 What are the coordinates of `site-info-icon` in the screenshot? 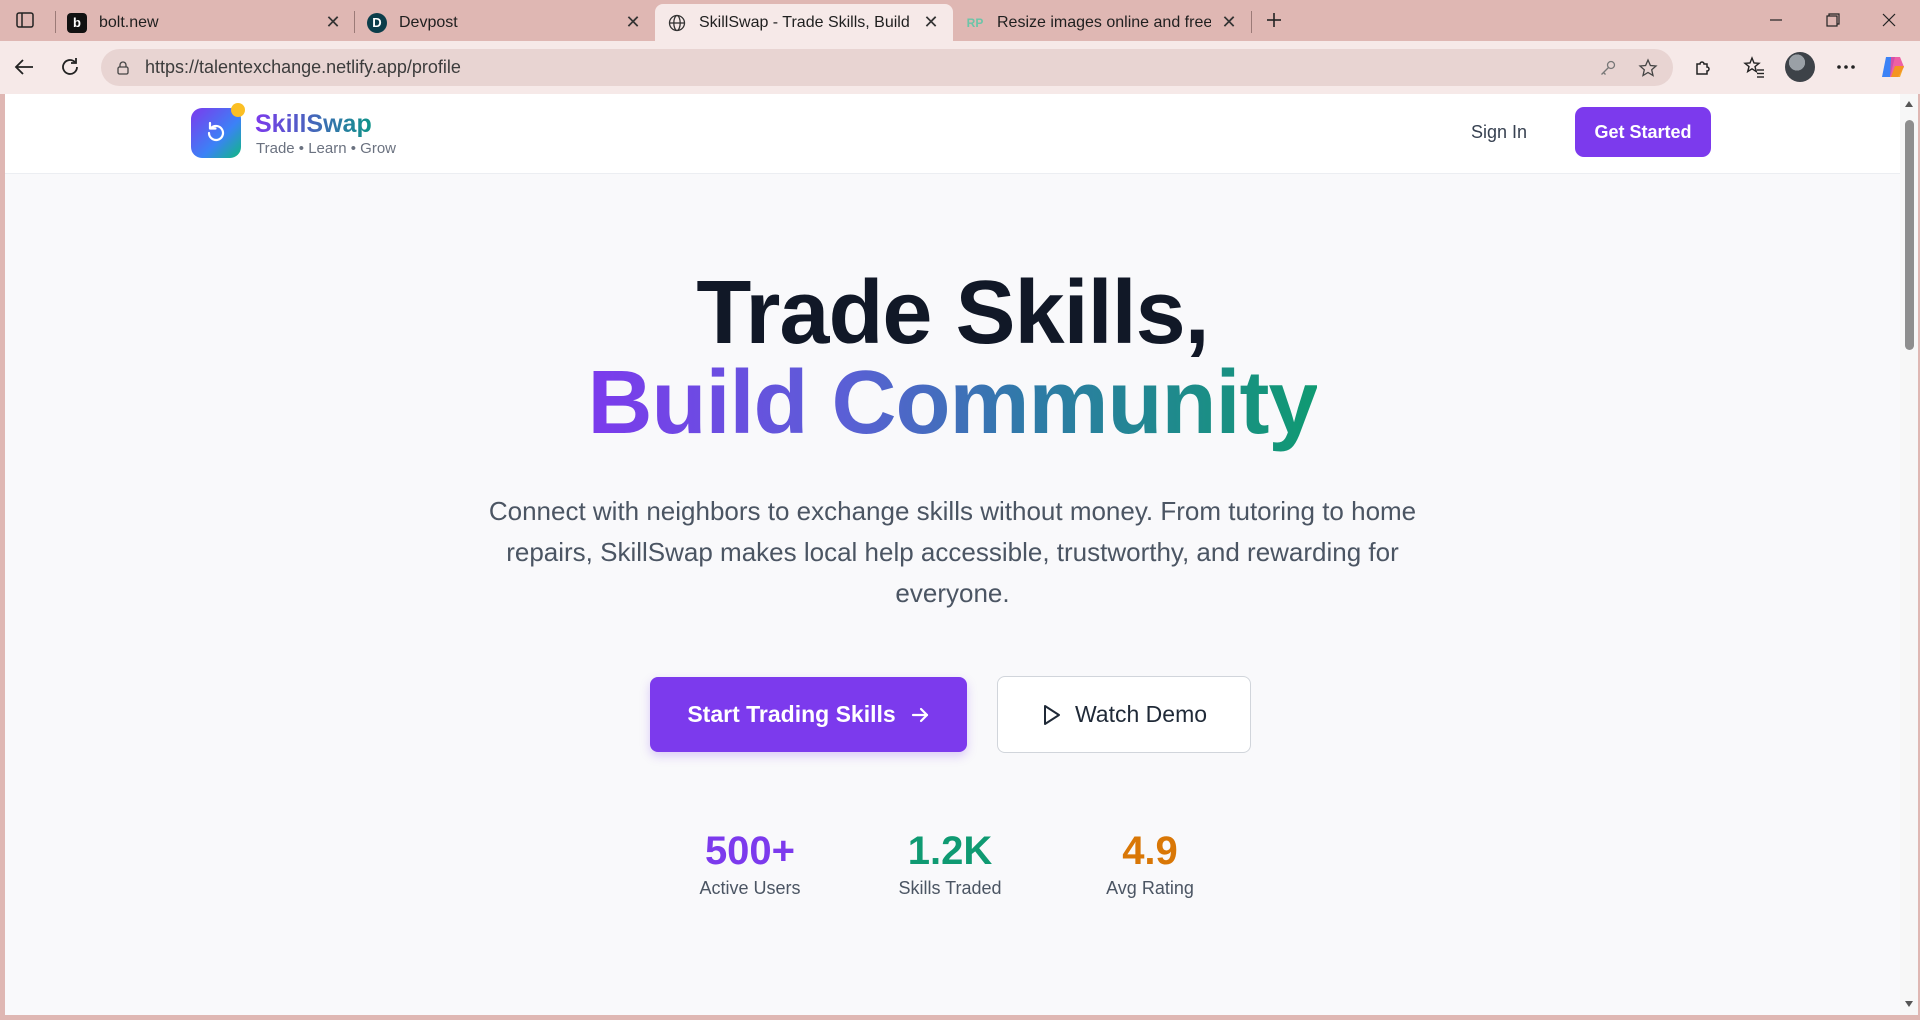 It's located at (123, 68).